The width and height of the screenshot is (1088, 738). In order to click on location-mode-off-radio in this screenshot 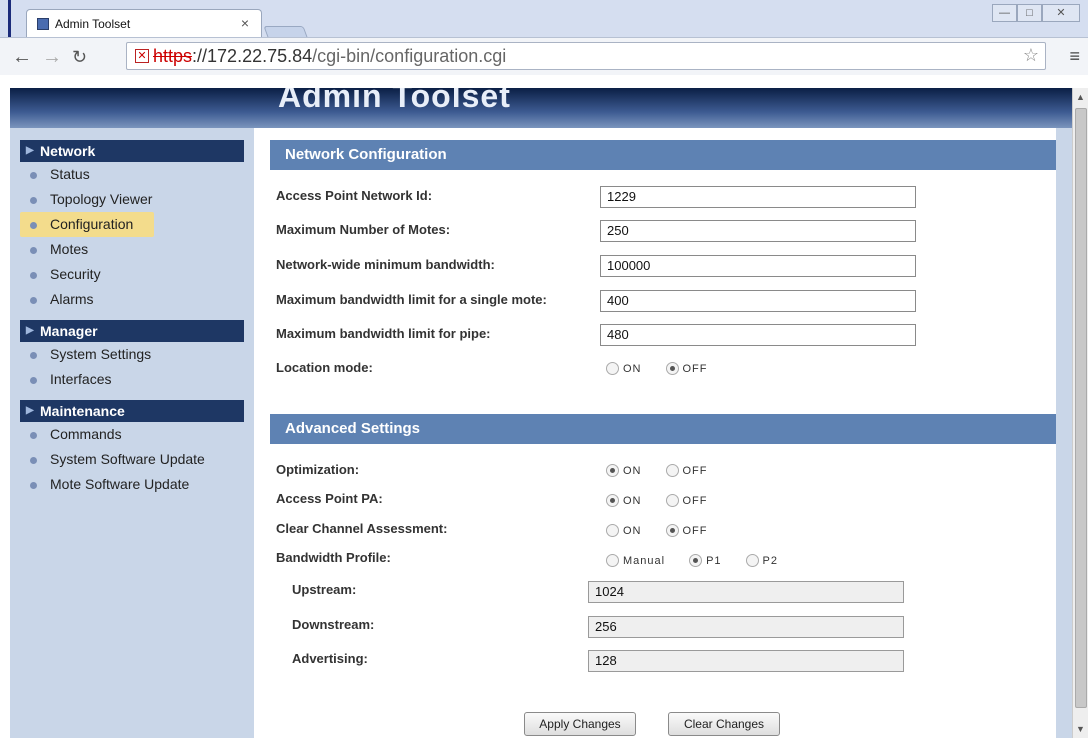, I will do `click(672, 368)`.